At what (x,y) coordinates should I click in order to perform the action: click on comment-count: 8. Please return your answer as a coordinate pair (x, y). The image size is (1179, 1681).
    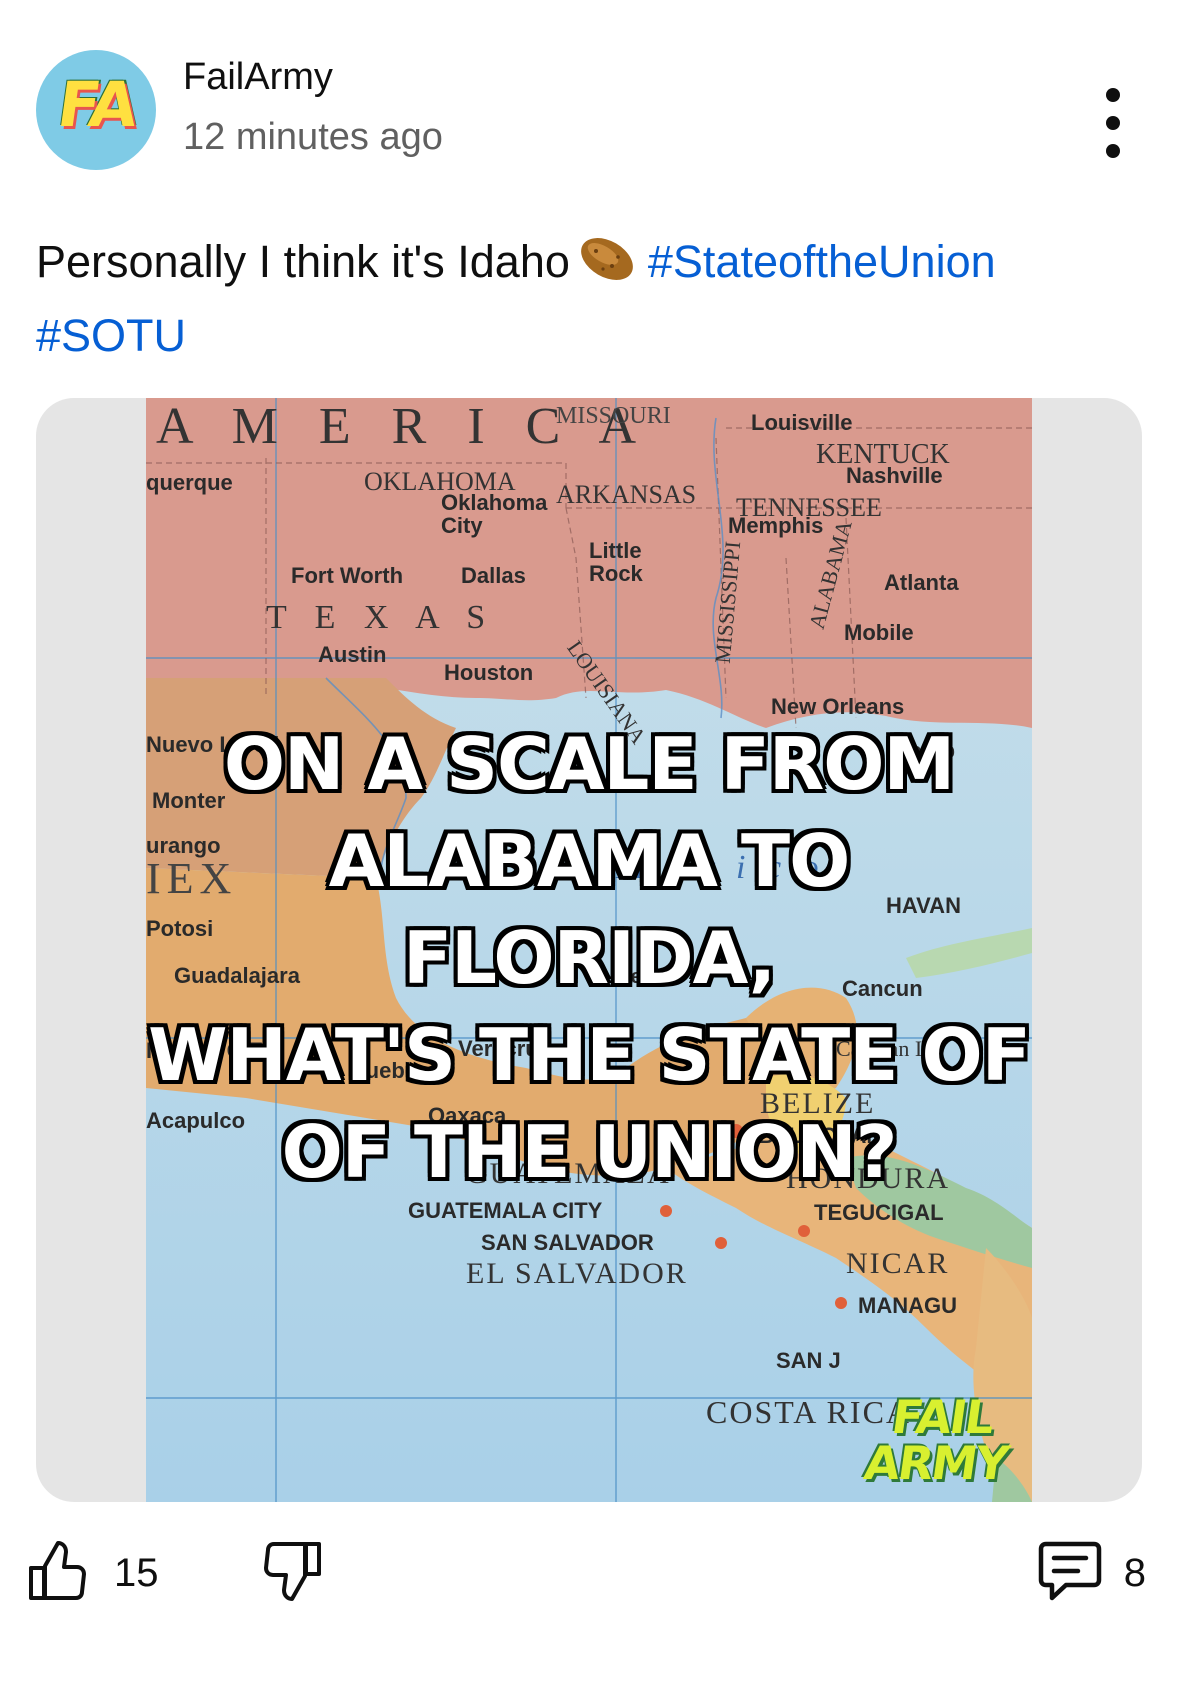
    Looking at the image, I should click on (1134, 1573).